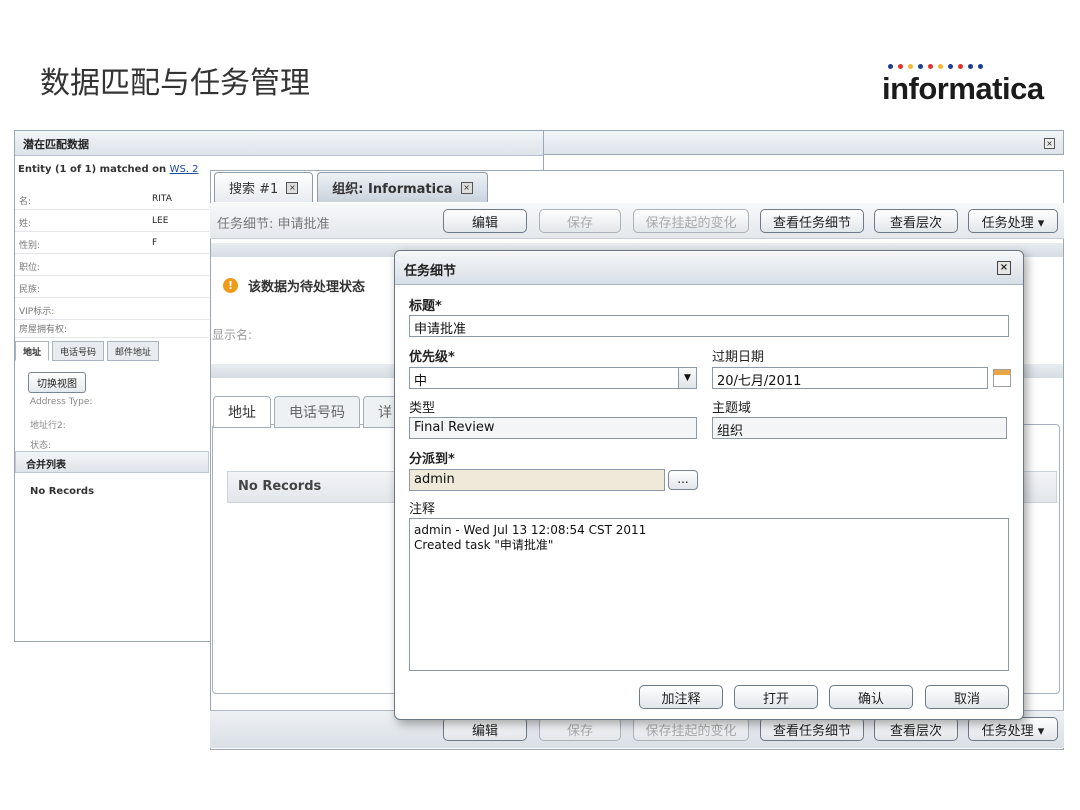 This screenshot has width=1080, height=810. What do you see at coordinates (92, 169) in the screenshot?
I see `matched-prefix: Entity (1 of 1) matched on` at bounding box center [92, 169].